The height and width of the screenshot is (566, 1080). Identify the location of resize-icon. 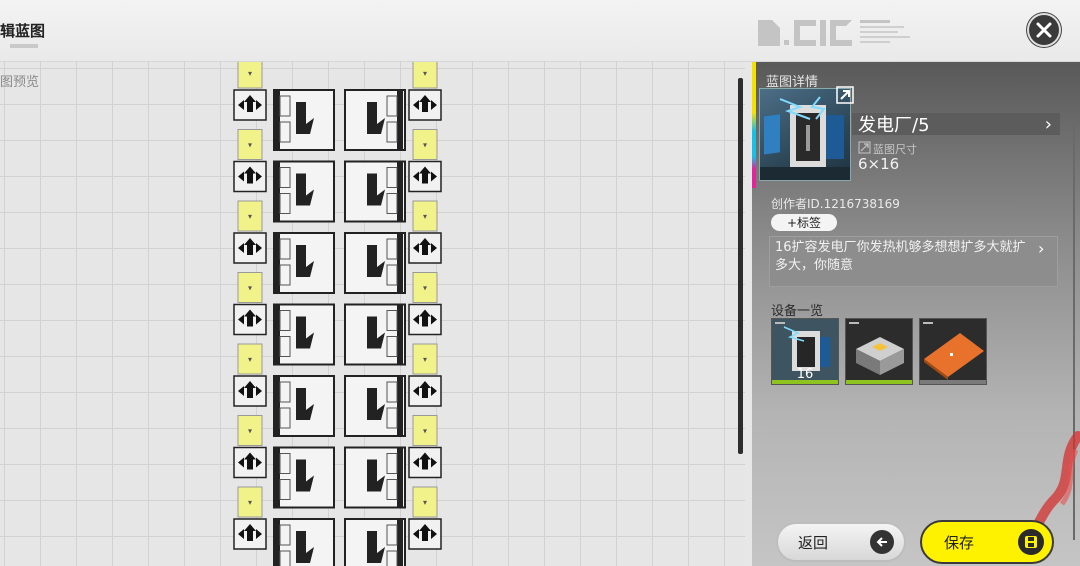
(864, 147).